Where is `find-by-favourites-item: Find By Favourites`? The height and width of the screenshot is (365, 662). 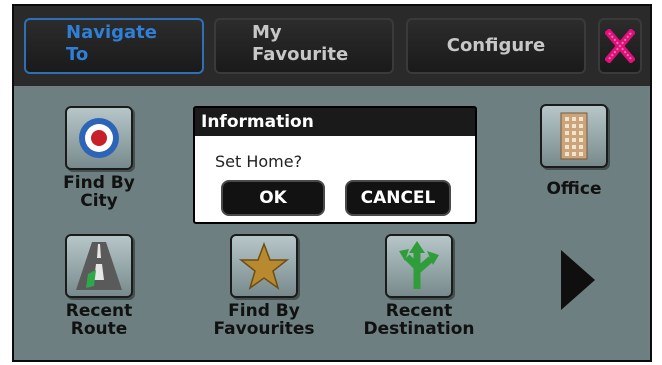
find-by-favourites-item: Find By Favourites is located at coordinates (264, 286).